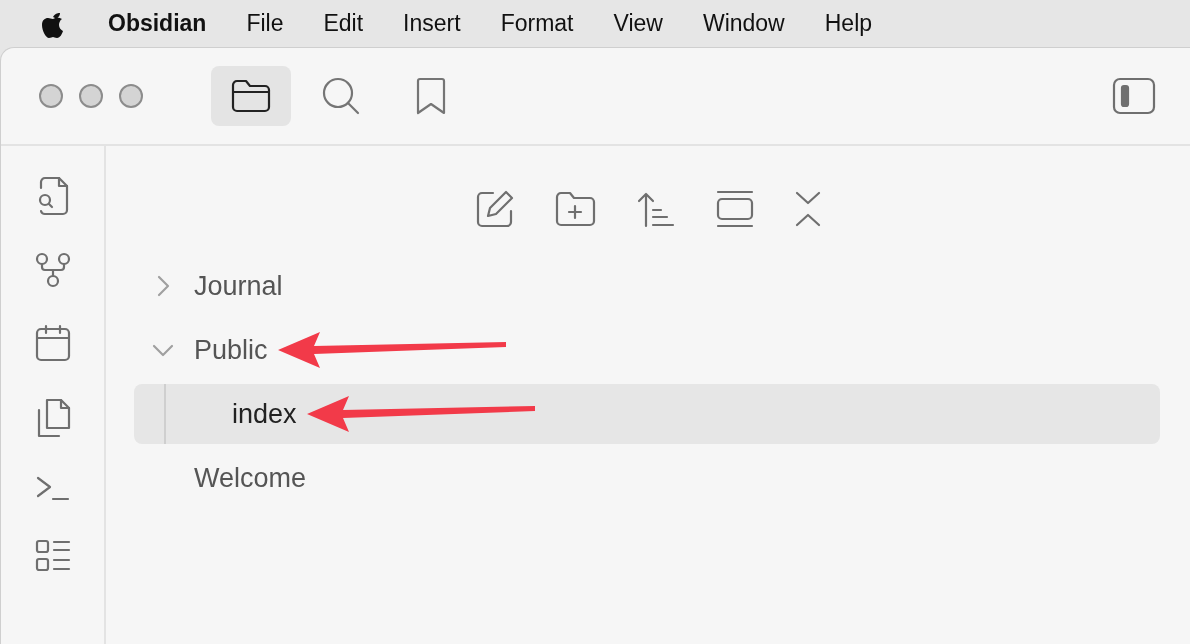 The image size is (1190, 644). I want to click on terminal-icon, so click(52, 488).